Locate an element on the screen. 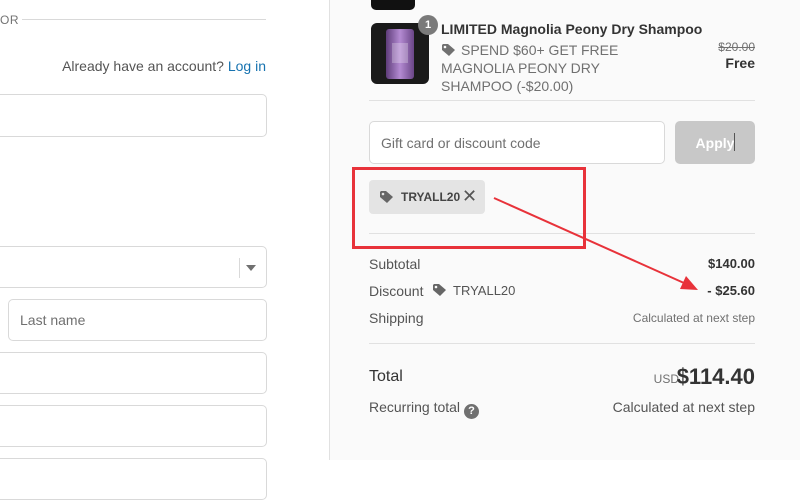  previous-product-thumbnail is located at coordinates (393, 5).